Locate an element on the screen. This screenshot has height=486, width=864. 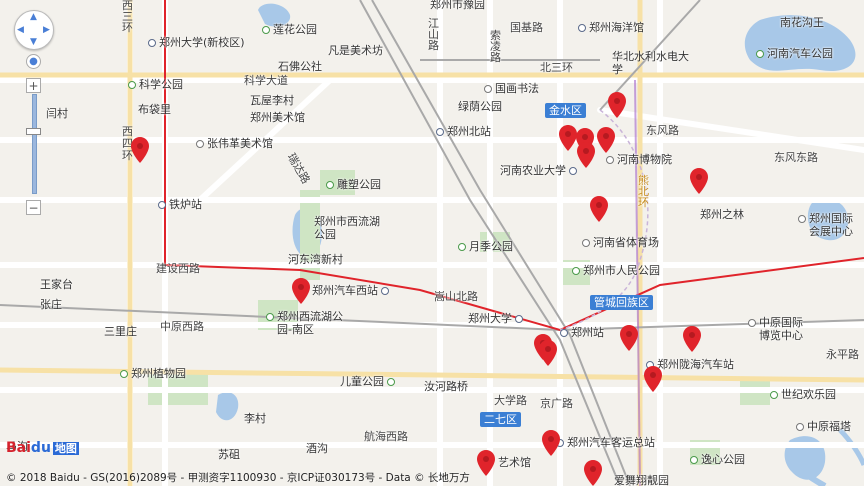
road-label: 永平路 is located at coordinates (842, 354).